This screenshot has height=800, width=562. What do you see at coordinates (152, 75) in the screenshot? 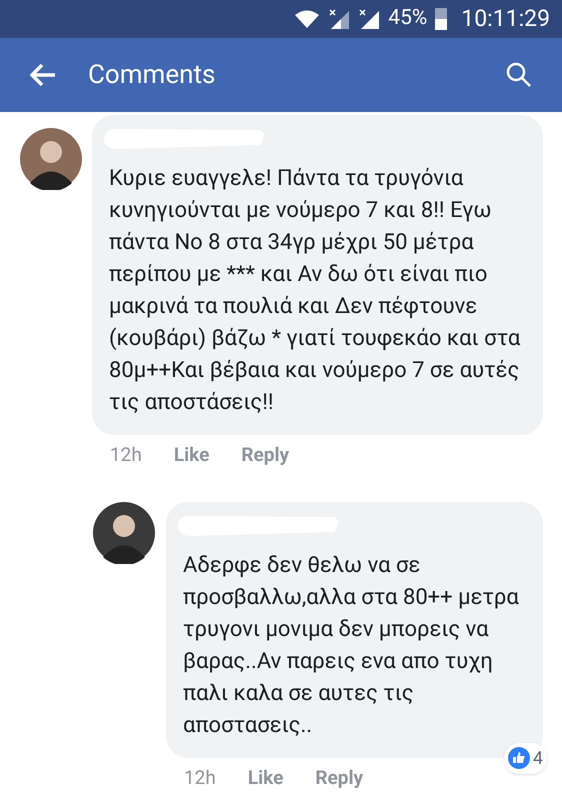
I see `page-title: Comments` at bounding box center [152, 75].